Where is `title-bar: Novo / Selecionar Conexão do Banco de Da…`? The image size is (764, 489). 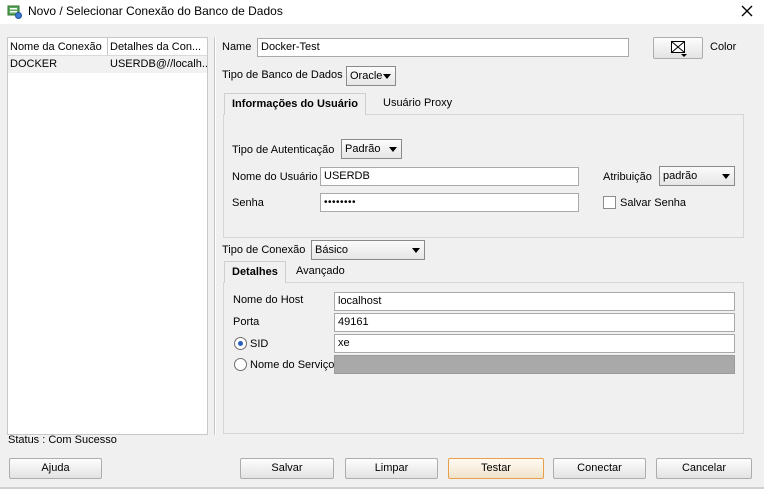
title-bar: Novo / Selecionar Conexão do Banco de Da… is located at coordinates (382, 12).